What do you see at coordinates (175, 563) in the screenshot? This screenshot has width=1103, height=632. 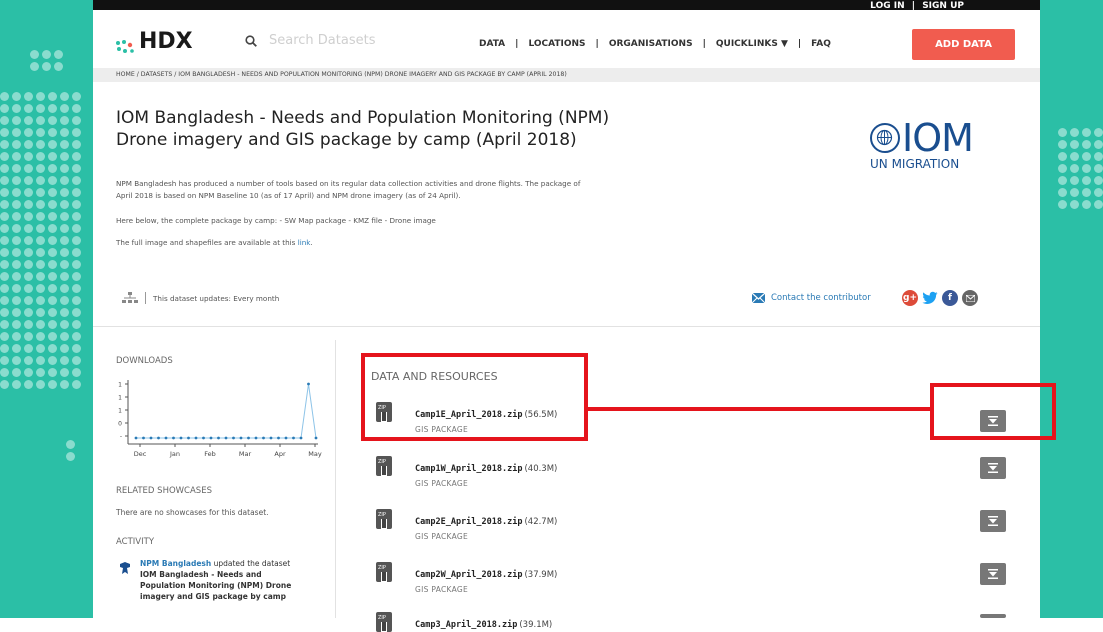 I see `activity-org-link: NPM Bangladesh` at bounding box center [175, 563].